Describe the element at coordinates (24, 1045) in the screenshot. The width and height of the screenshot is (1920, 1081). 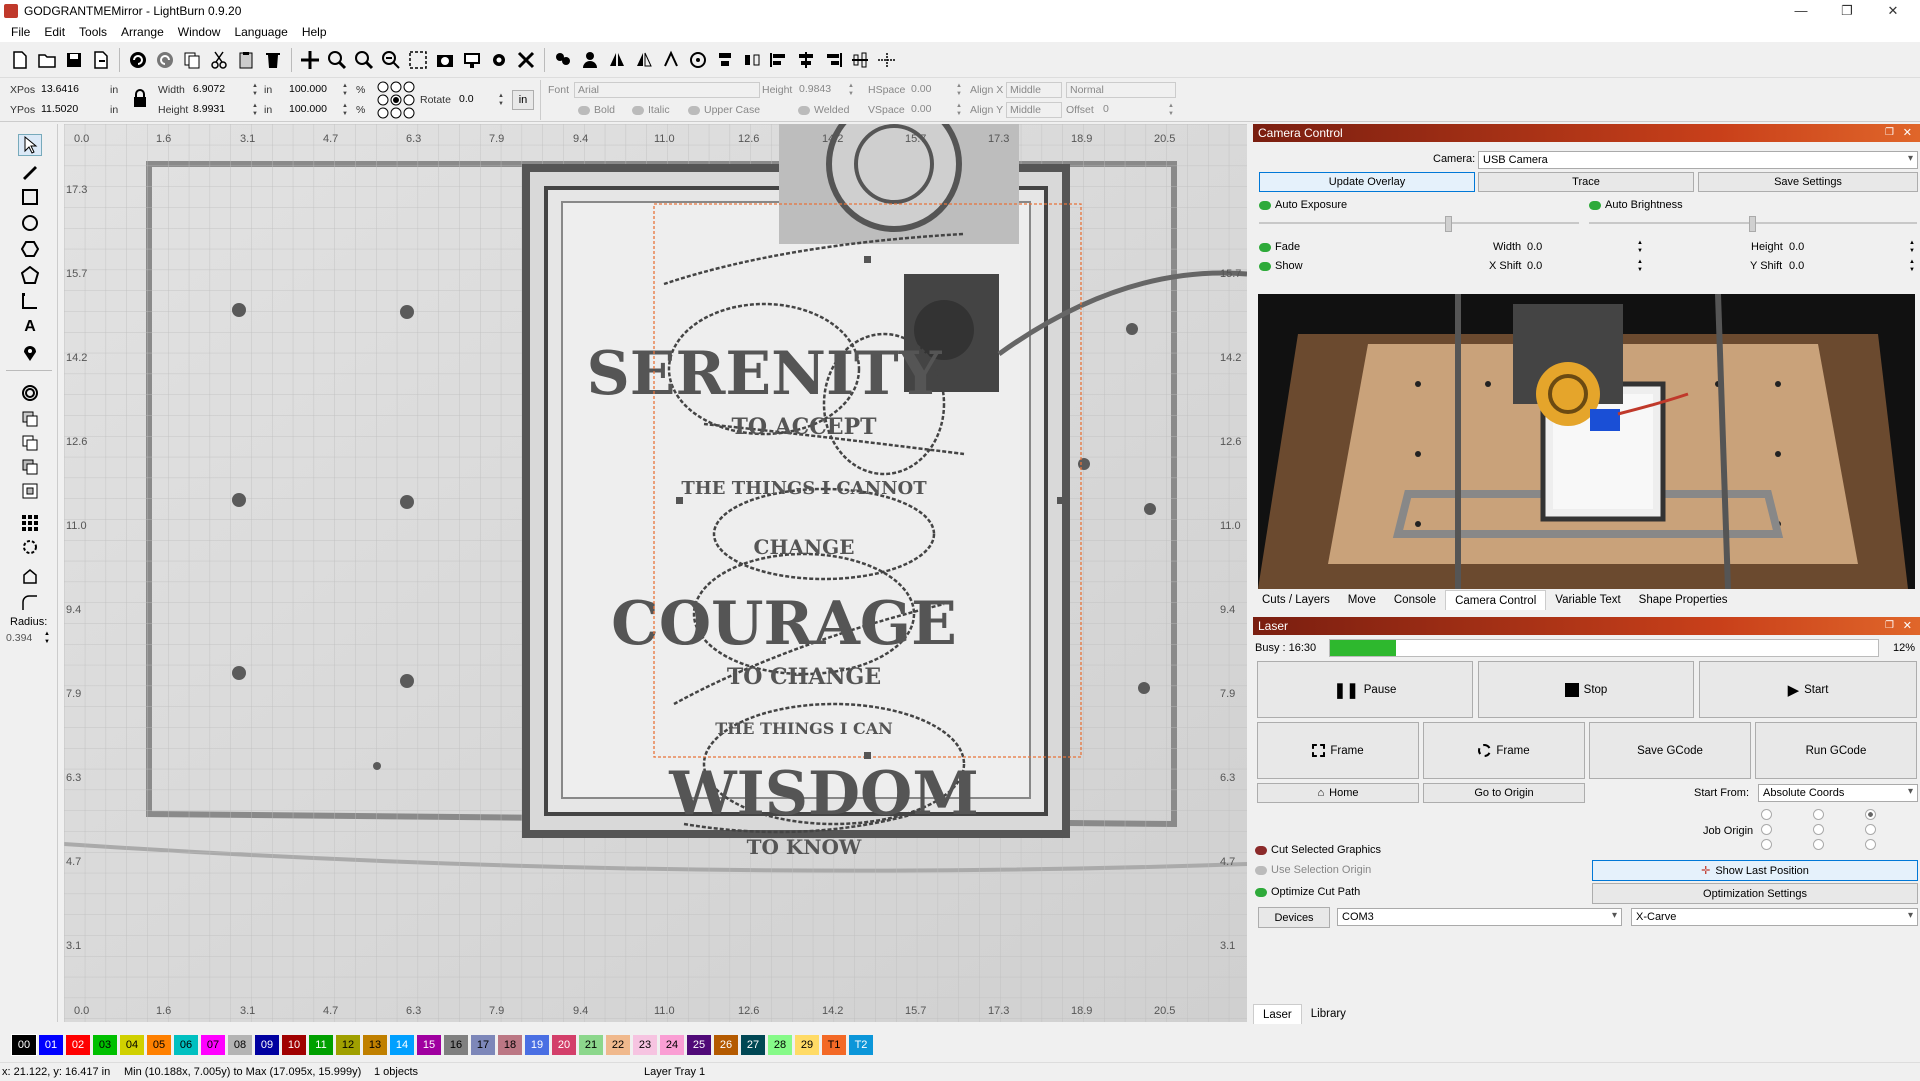
I see `layer-swatch-00: 00` at that location.